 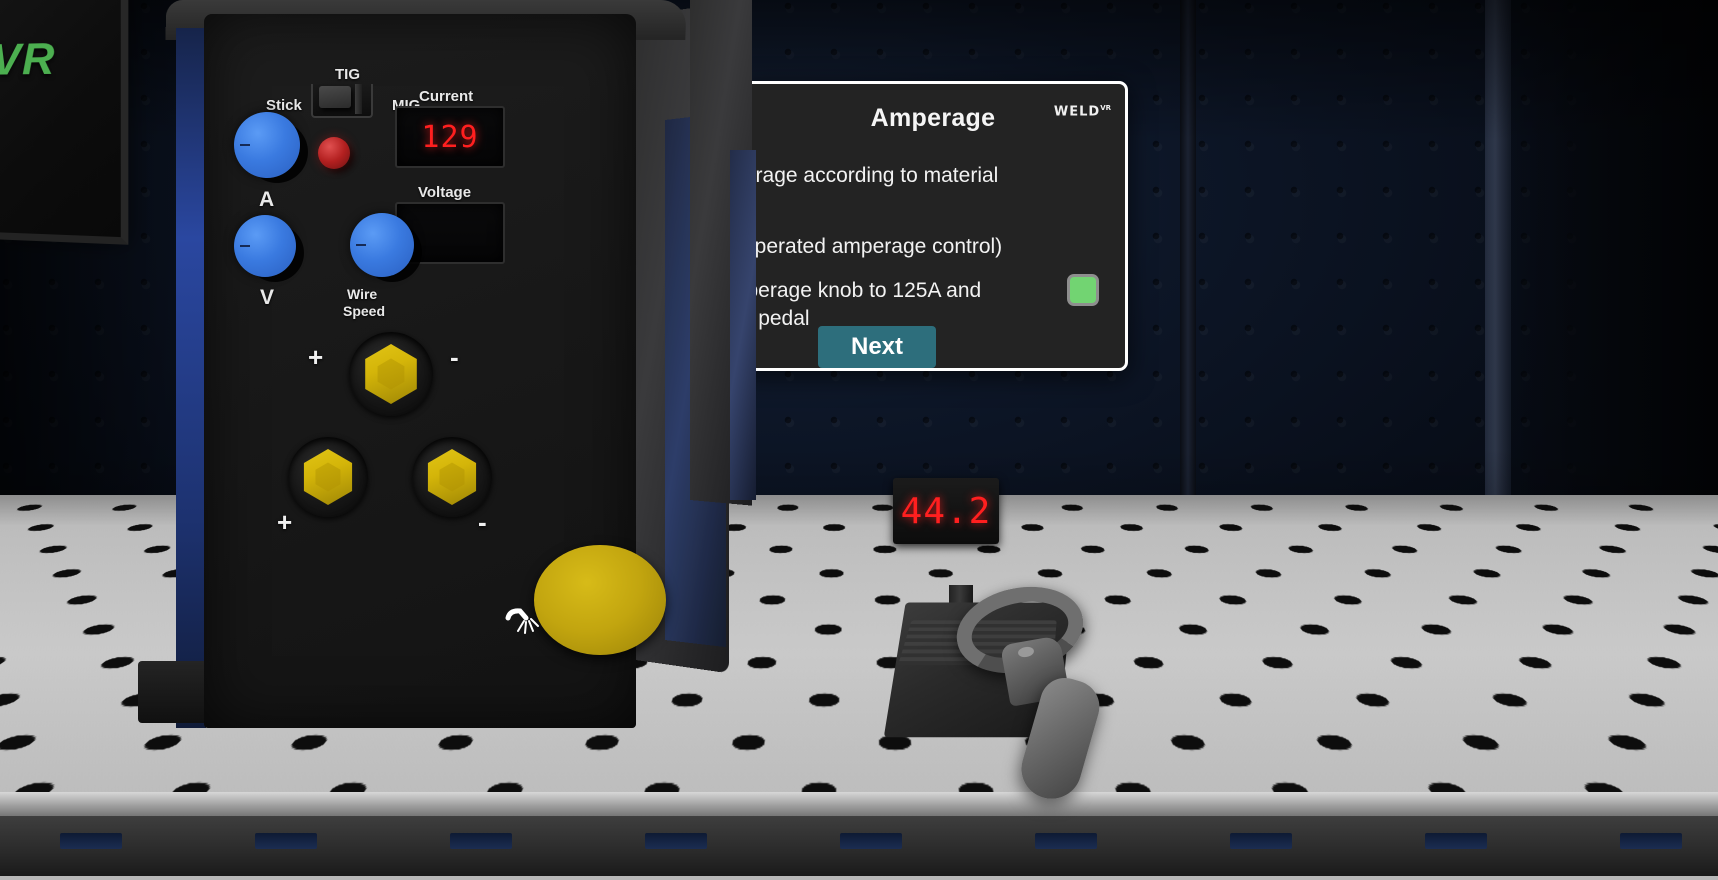 I want to click on power-indicator-light, so click(x=334, y=153).